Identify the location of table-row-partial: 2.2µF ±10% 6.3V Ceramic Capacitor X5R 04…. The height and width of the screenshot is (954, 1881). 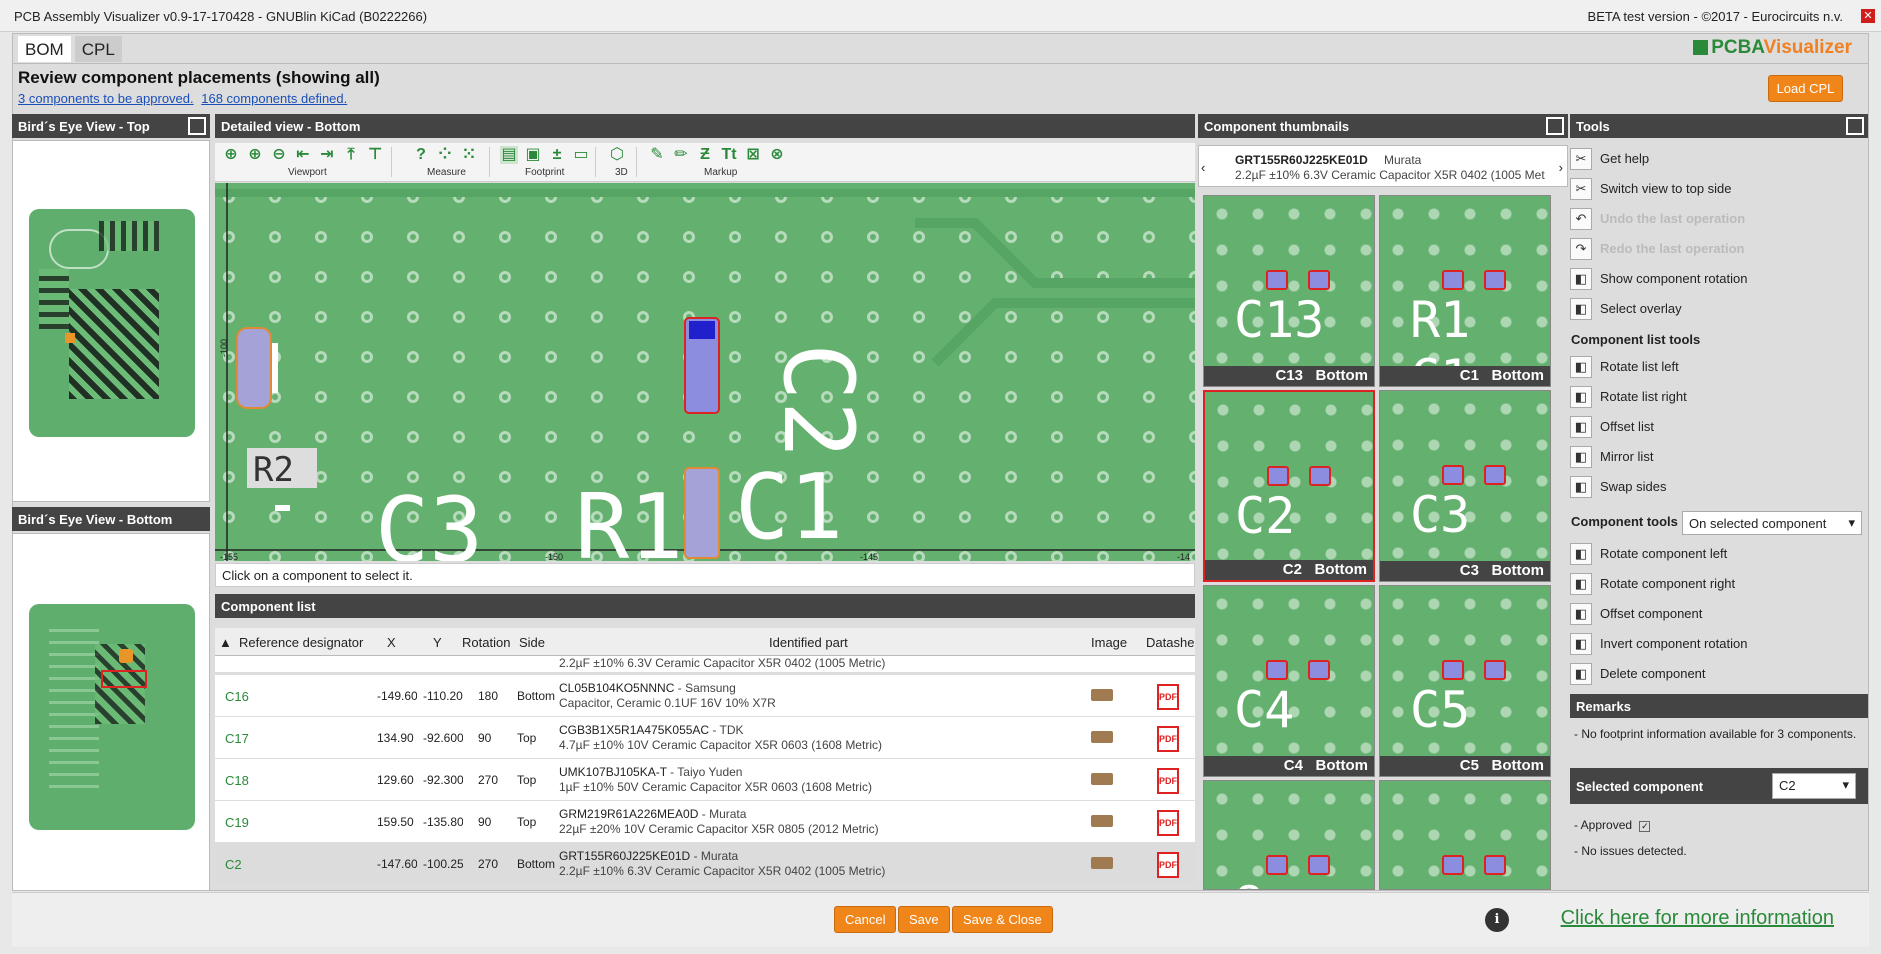
(705, 664).